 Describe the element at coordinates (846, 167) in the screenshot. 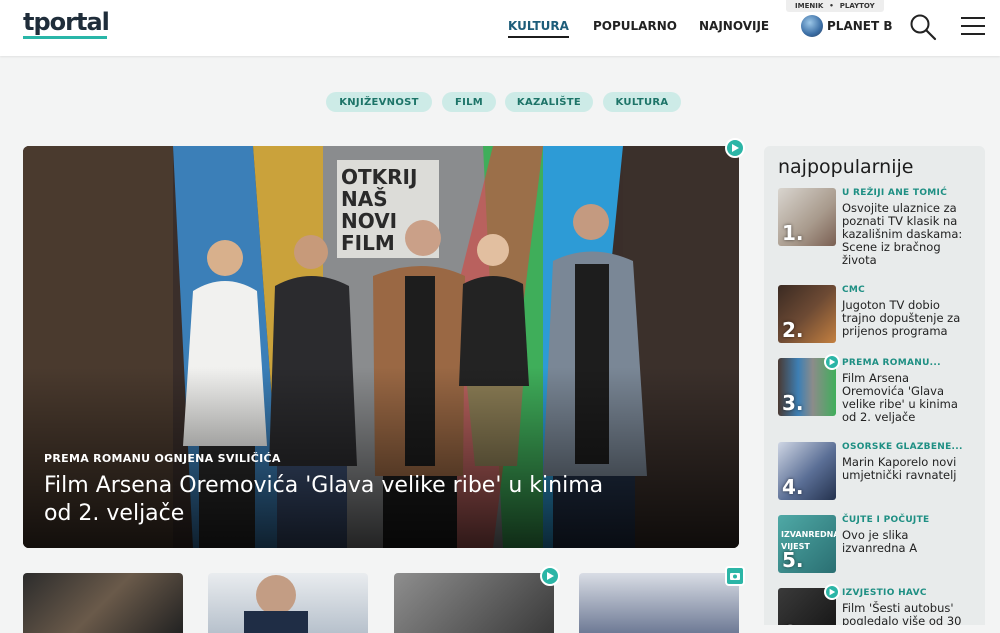

I see `sidebar-title: najpopularnije` at that location.